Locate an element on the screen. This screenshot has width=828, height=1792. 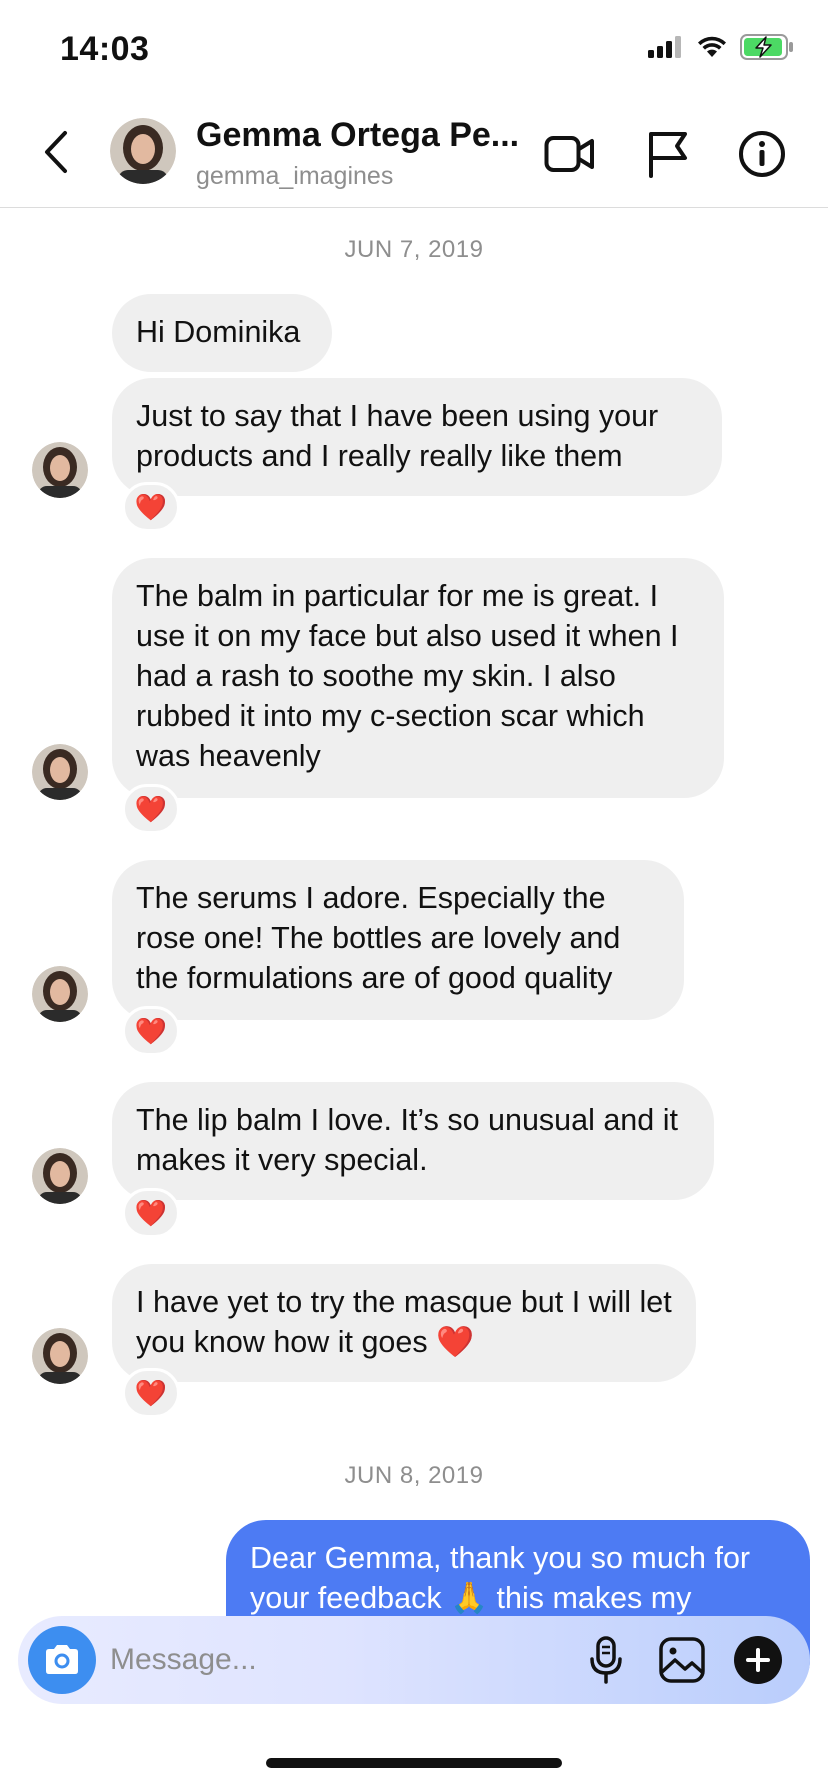
voice-message-button is located at coordinates (606, 1660).